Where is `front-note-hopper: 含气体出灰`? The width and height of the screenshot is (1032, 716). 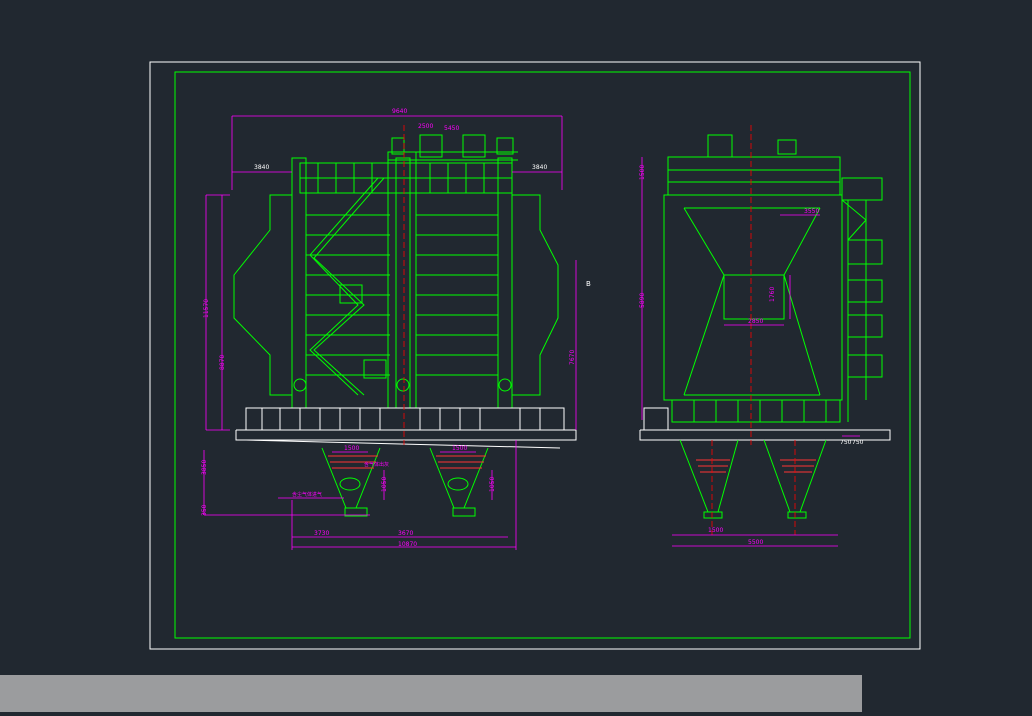 front-note-hopper: 含气体出灰 is located at coordinates (376, 464).